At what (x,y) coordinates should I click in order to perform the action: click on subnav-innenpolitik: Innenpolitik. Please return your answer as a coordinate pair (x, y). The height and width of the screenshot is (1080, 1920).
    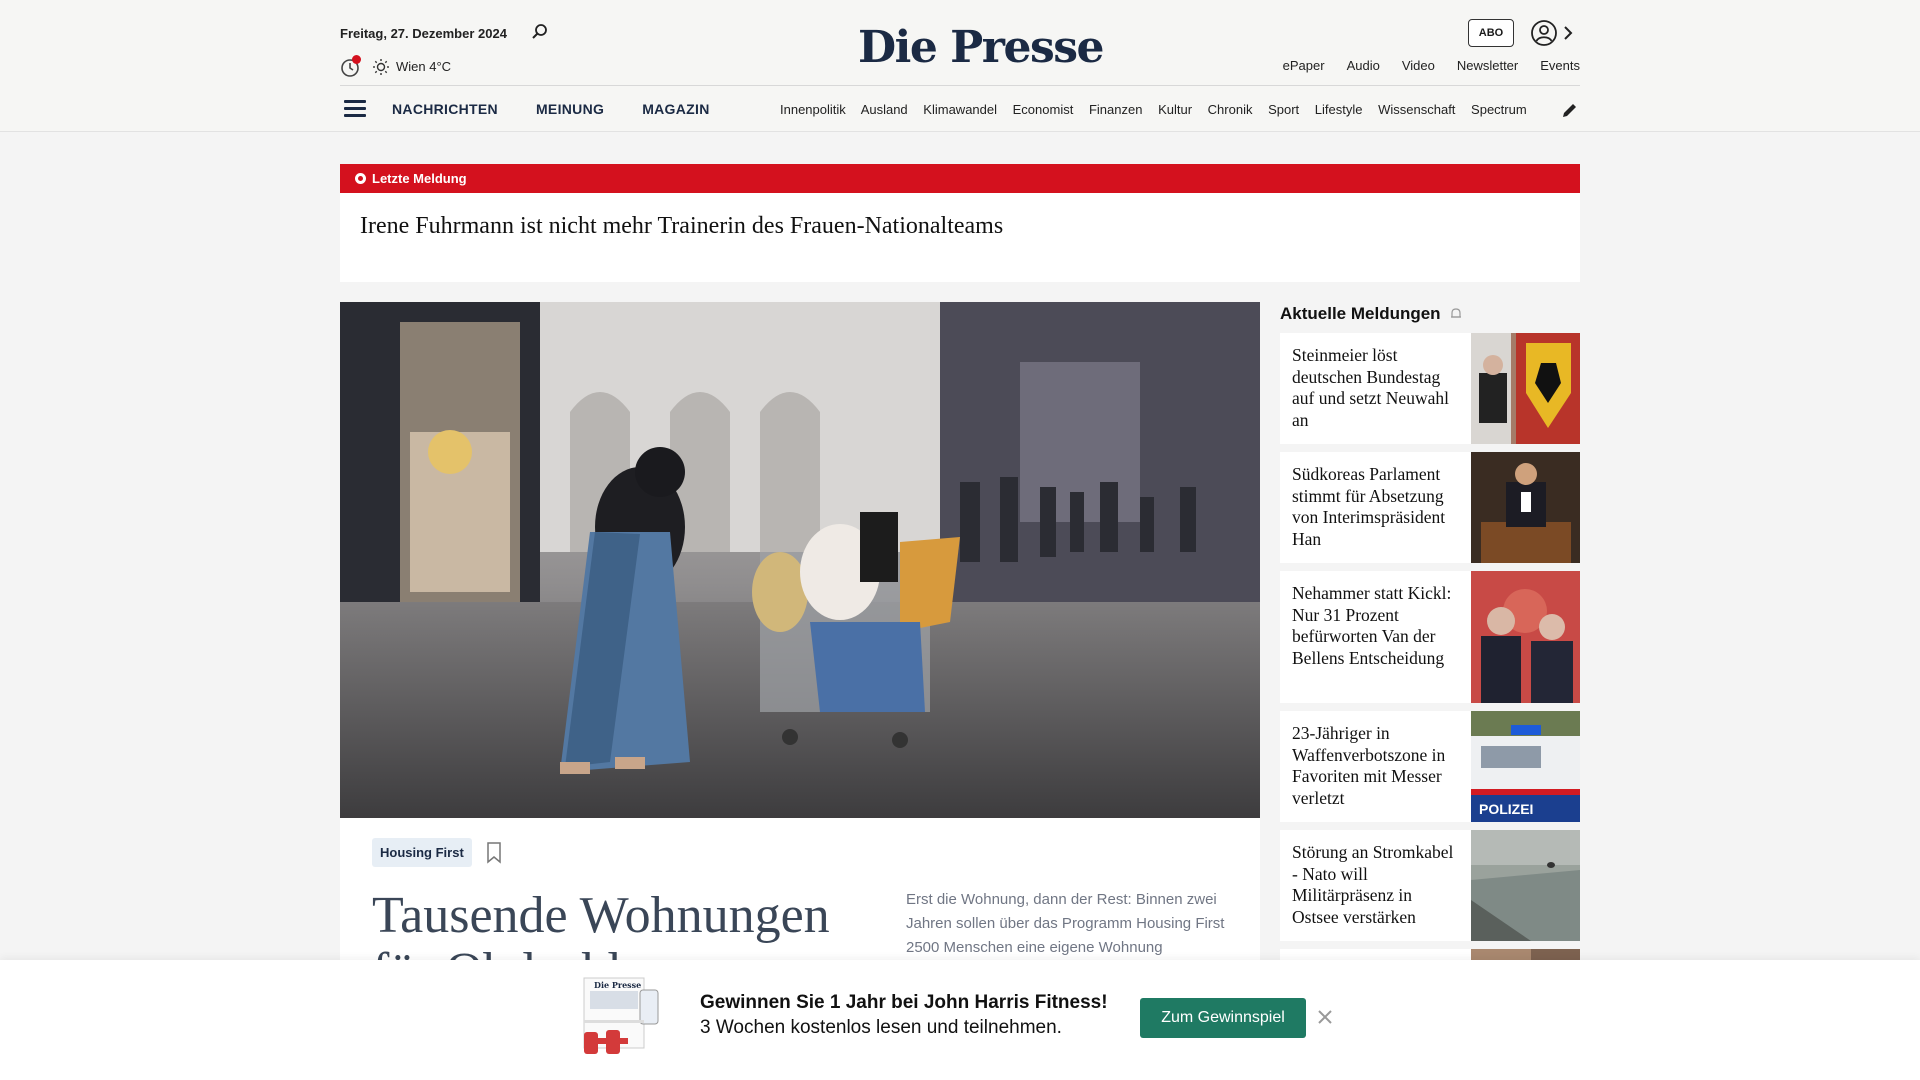
    Looking at the image, I should click on (813, 109).